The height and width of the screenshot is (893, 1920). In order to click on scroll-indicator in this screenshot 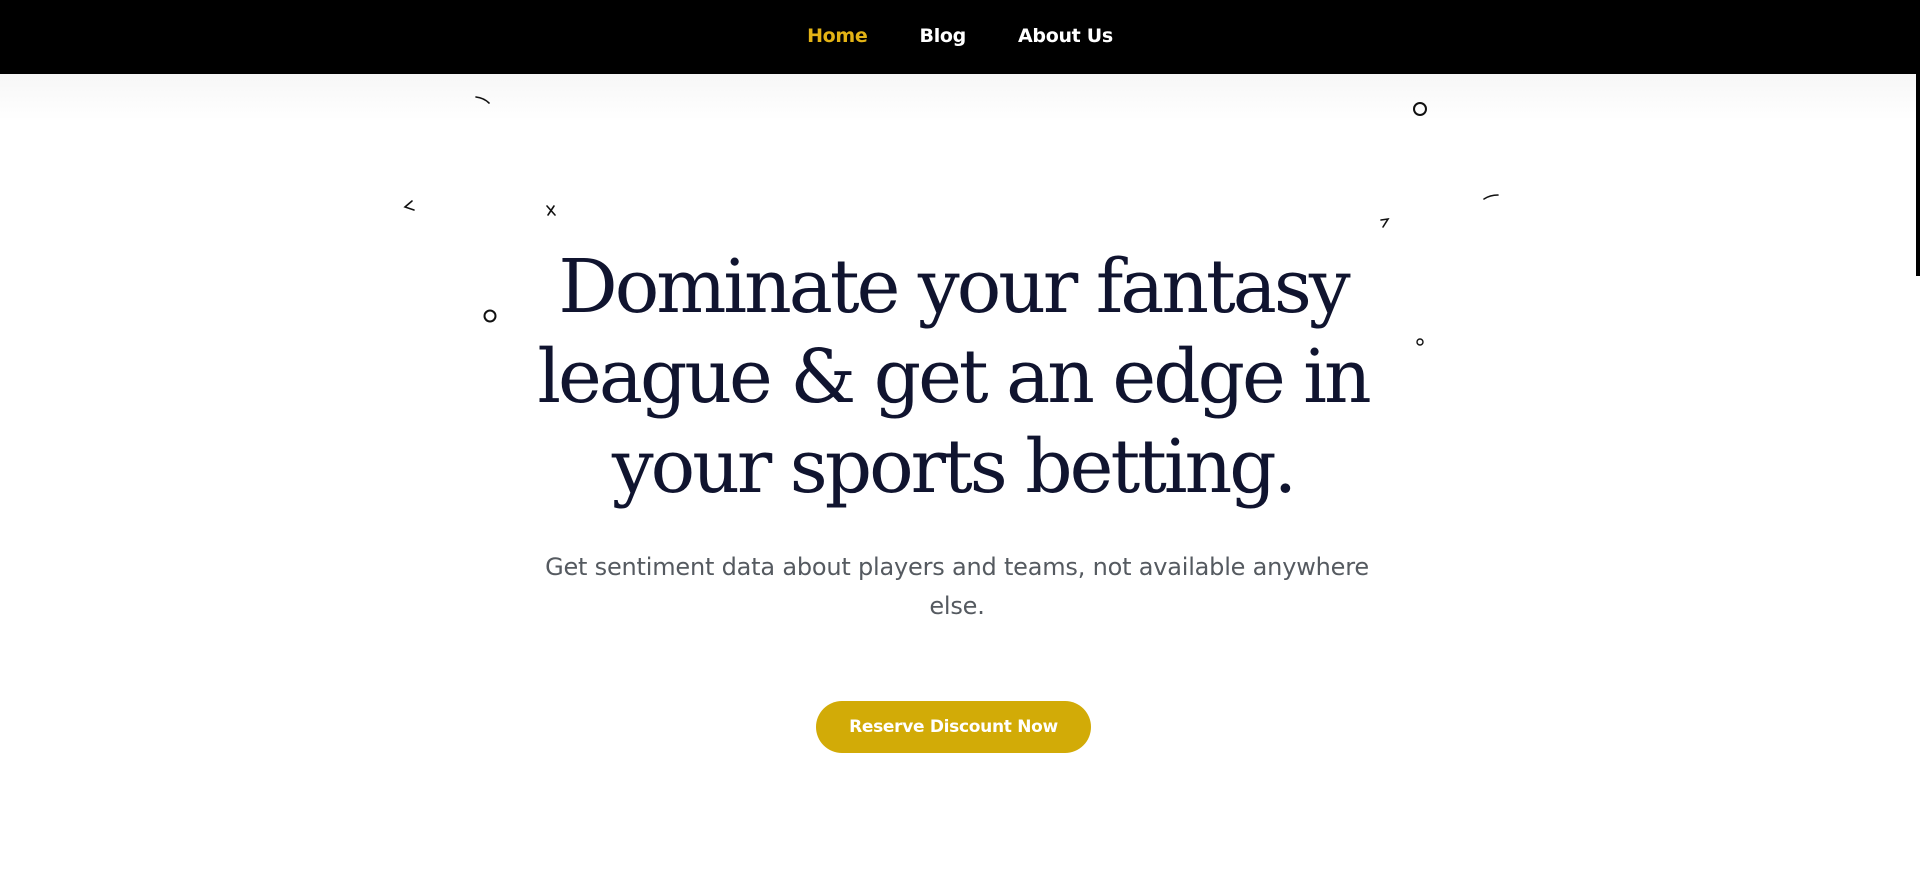, I will do `click(1918, 175)`.